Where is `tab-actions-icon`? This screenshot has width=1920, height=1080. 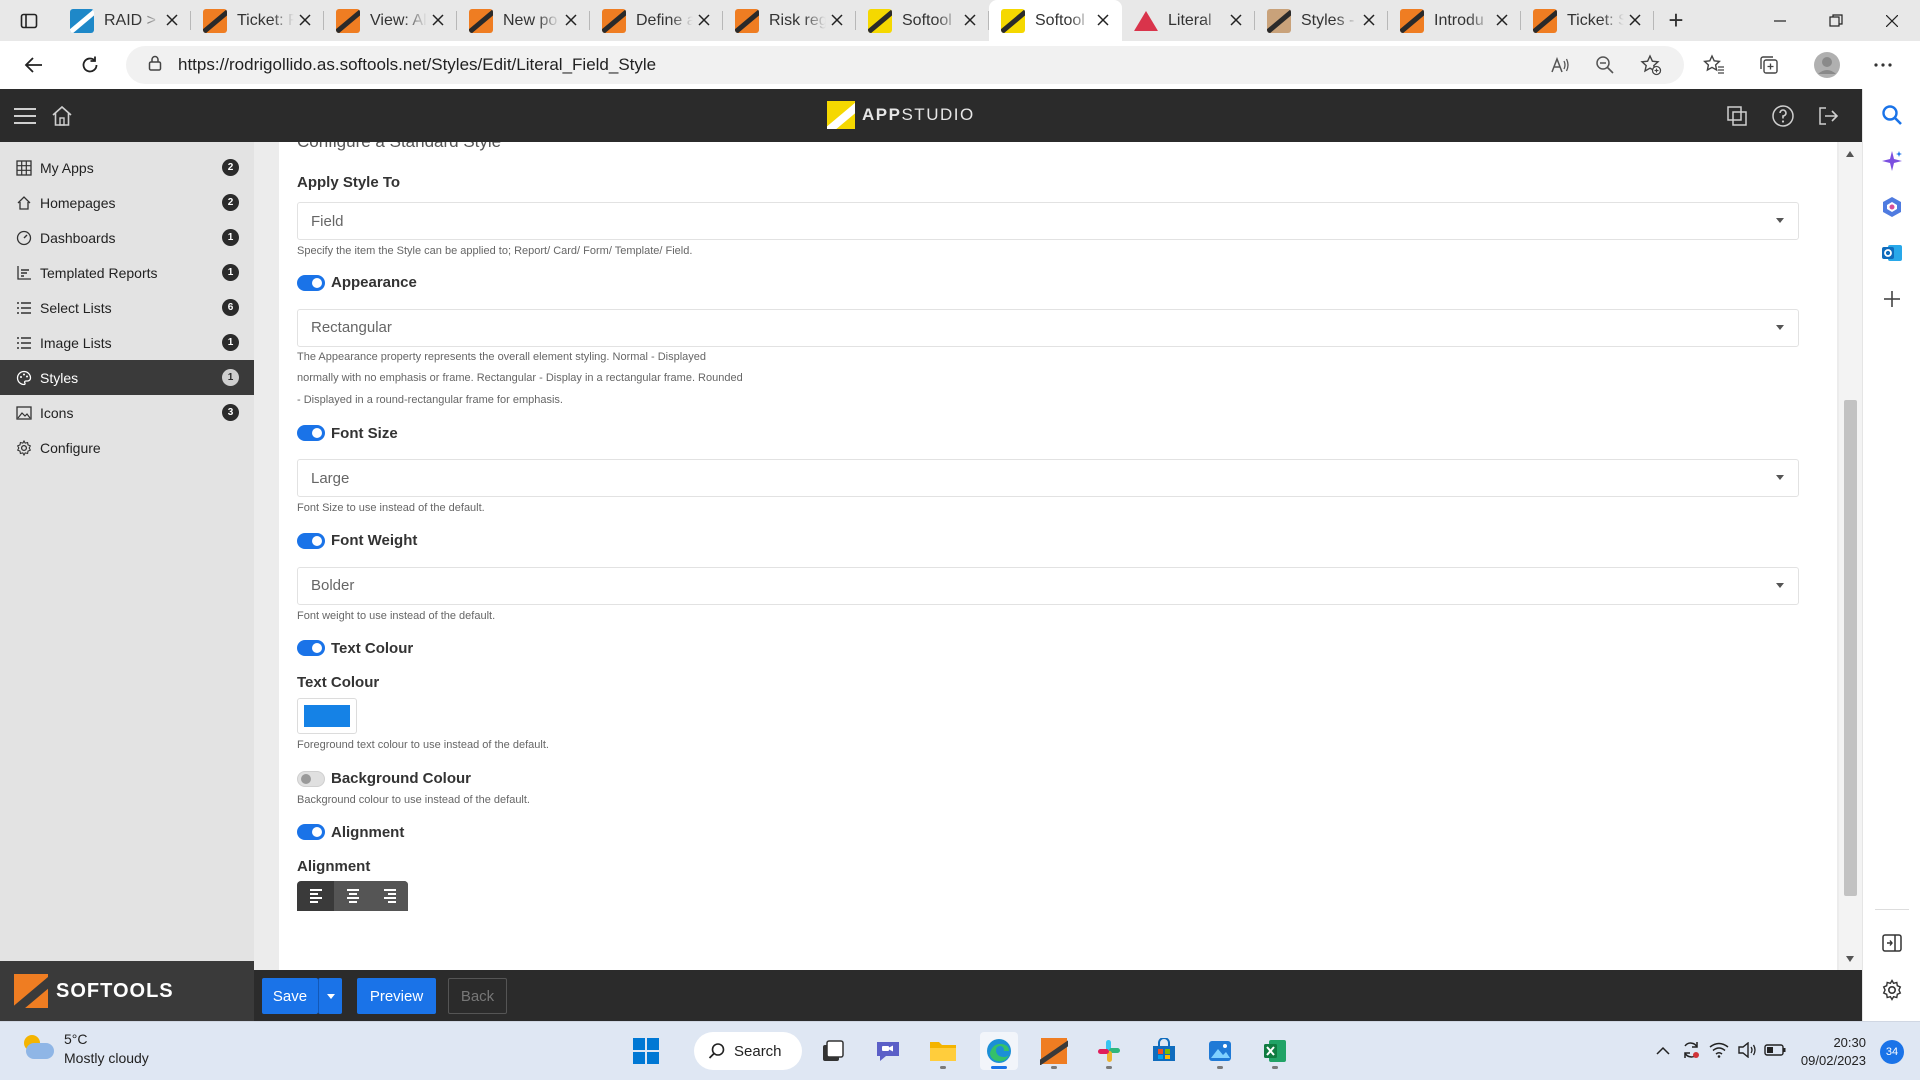 tab-actions-icon is located at coordinates (29, 20).